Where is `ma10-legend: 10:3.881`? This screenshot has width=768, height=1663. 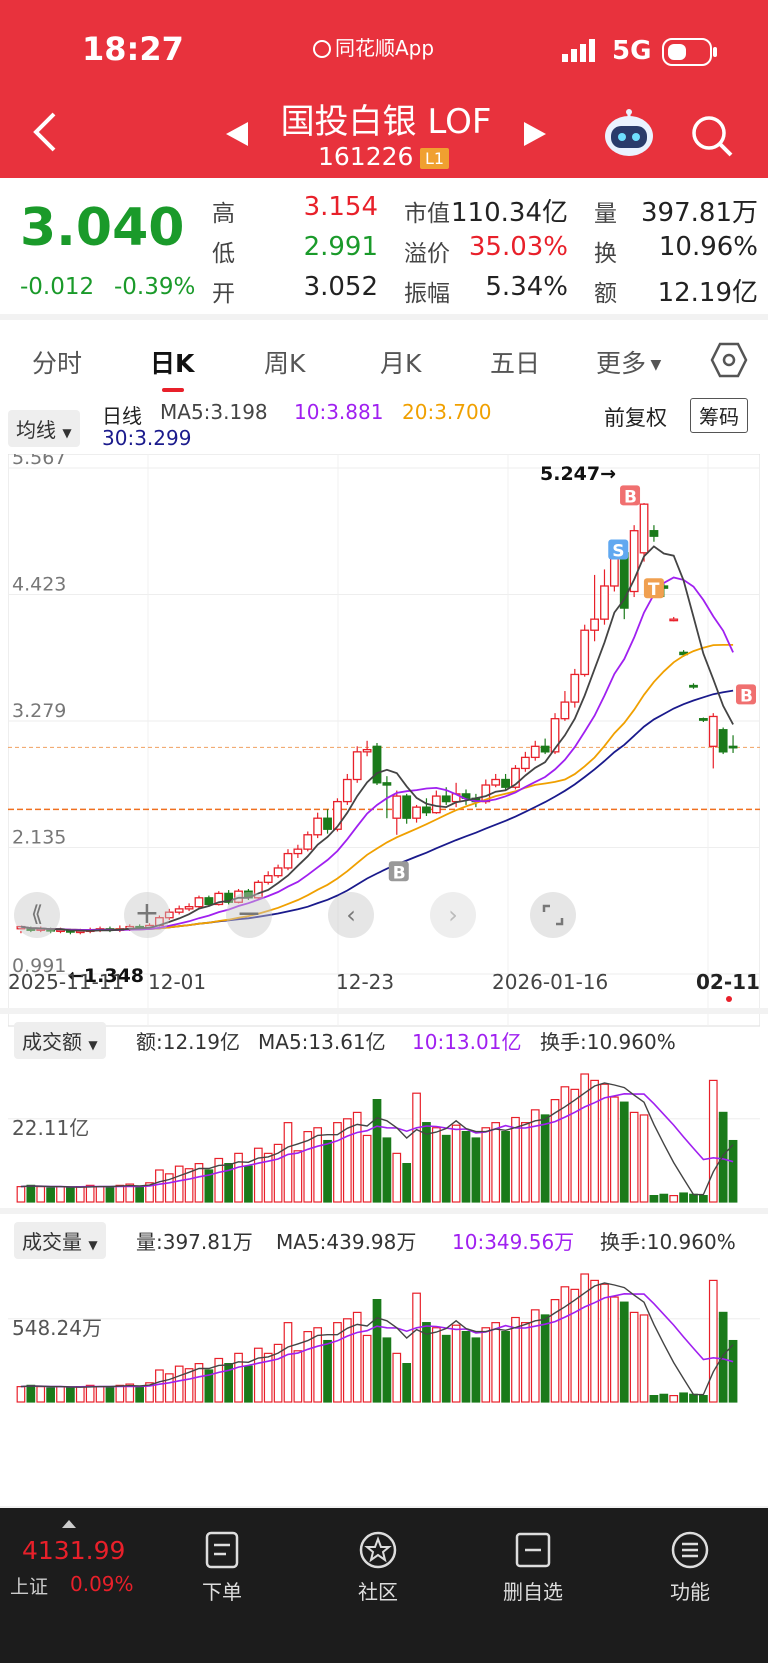
ma10-legend: 10:3.881 is located at coordinates (339, 412).